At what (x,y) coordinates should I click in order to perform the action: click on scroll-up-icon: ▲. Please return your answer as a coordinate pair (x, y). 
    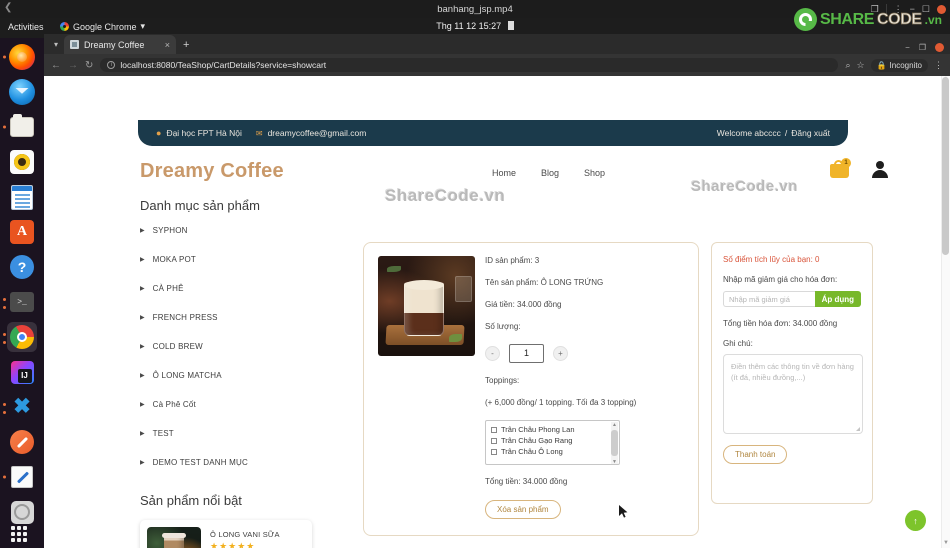
    Looking at the image, I should click on (614, 425).